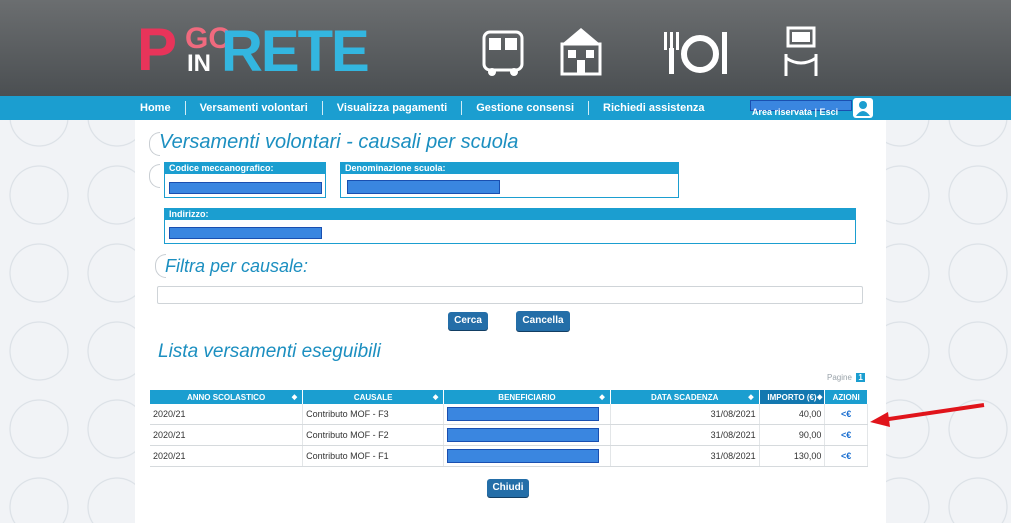 The height and width of the screenshot is (523, 1011). Describe the element at coordinates (157, 49) in the screenshot. I see `logo-letter-p: P` at that location.